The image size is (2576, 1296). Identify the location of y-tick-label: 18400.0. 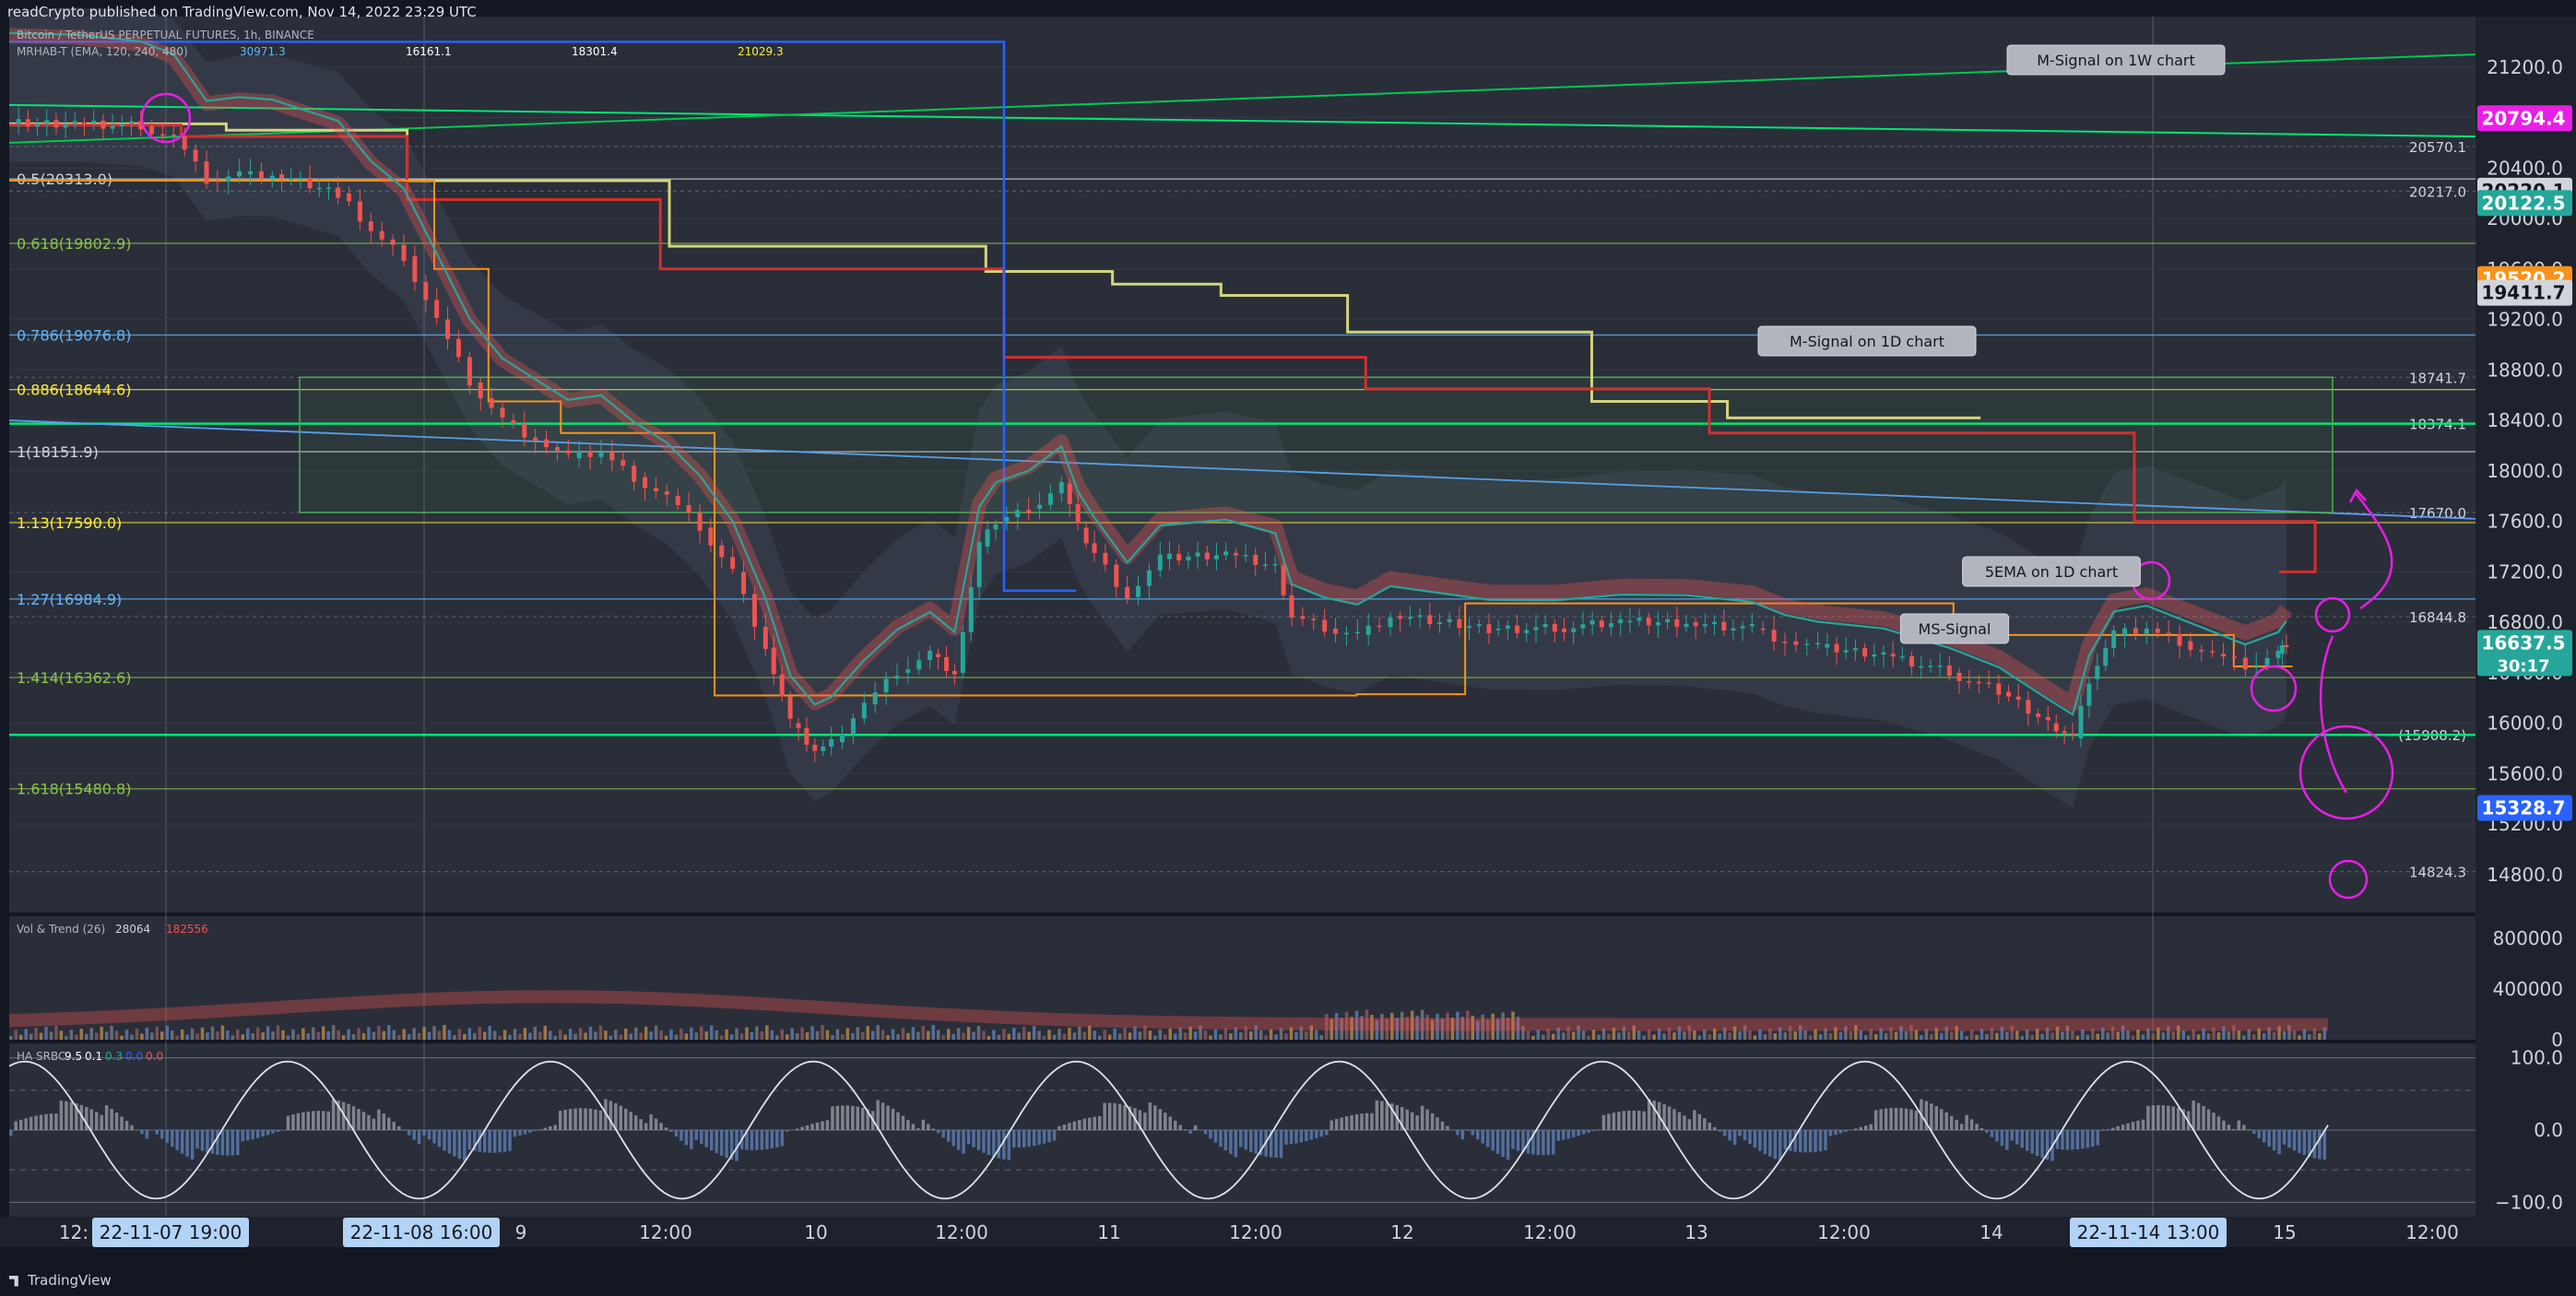
(2525, 420).